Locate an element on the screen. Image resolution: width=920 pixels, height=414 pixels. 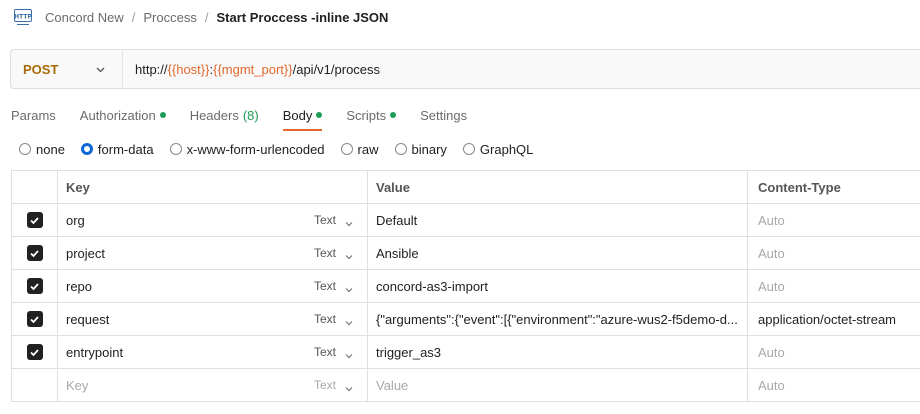
key-input: repo is located at coordinates (182, 286).